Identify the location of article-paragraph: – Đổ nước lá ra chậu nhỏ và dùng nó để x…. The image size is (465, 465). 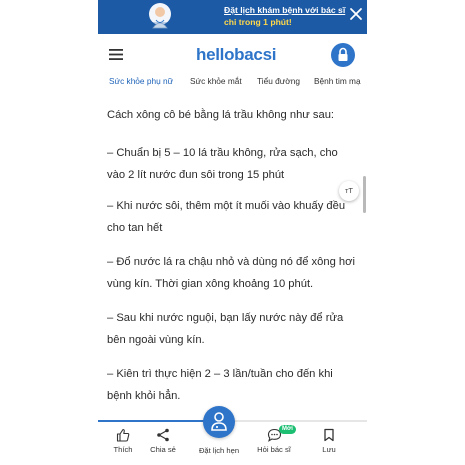
(231, 273).